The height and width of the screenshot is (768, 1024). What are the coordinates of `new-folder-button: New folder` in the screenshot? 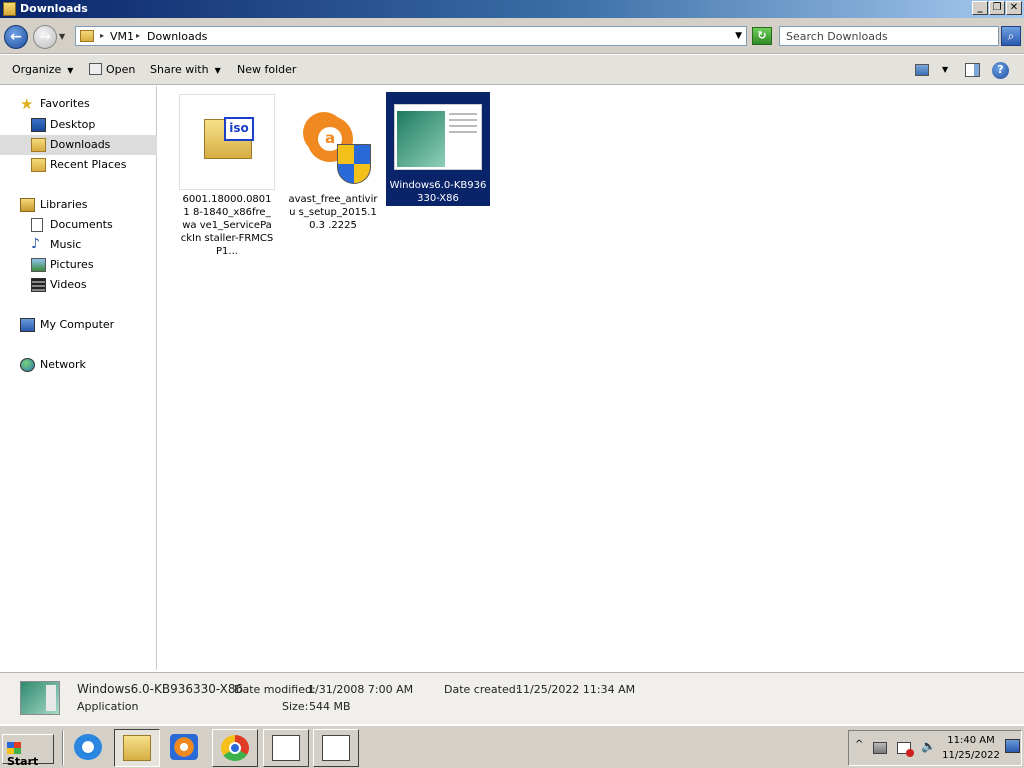 It's located at (266, 69).